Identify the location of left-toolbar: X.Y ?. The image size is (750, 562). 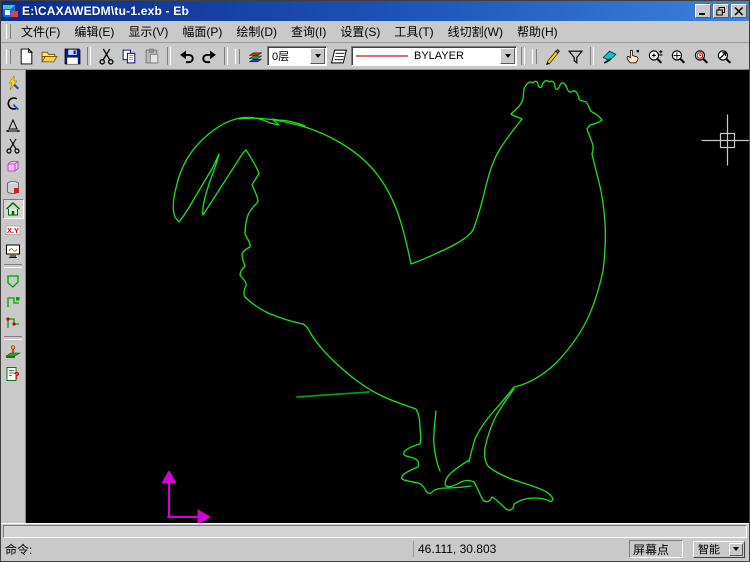
(13, 296).